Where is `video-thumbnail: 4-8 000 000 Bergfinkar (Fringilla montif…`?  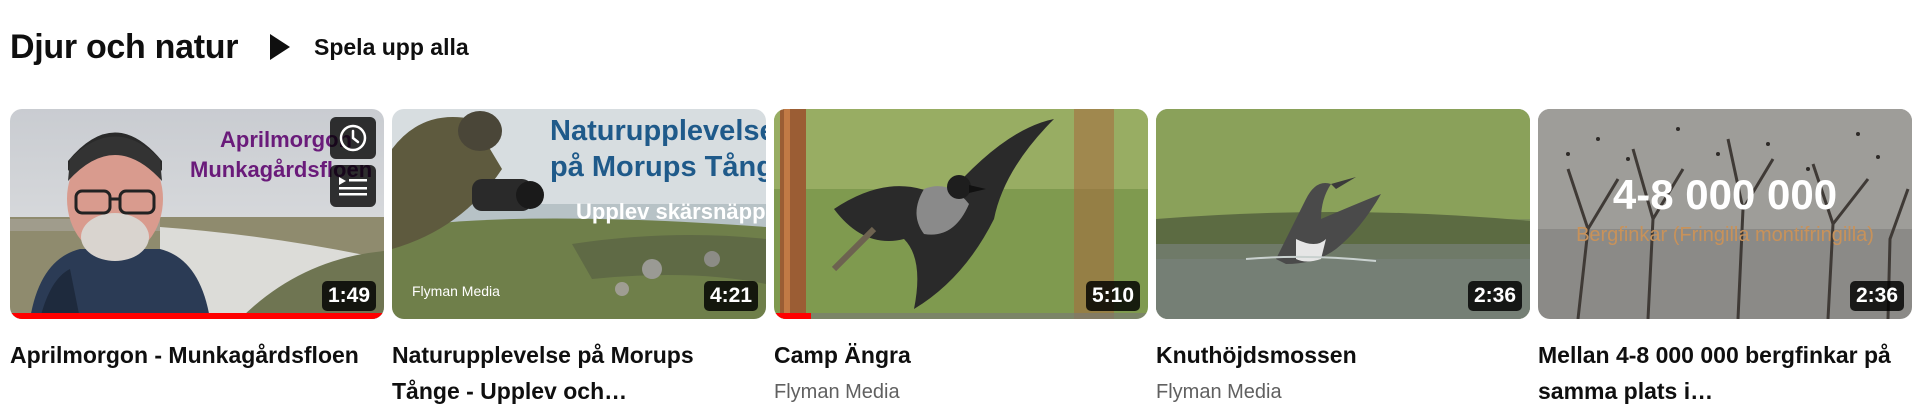 video-thumbnail: 4-8 000 000 Bergfinkar (Fringilla montif… is located at coordinates (1725, 214).